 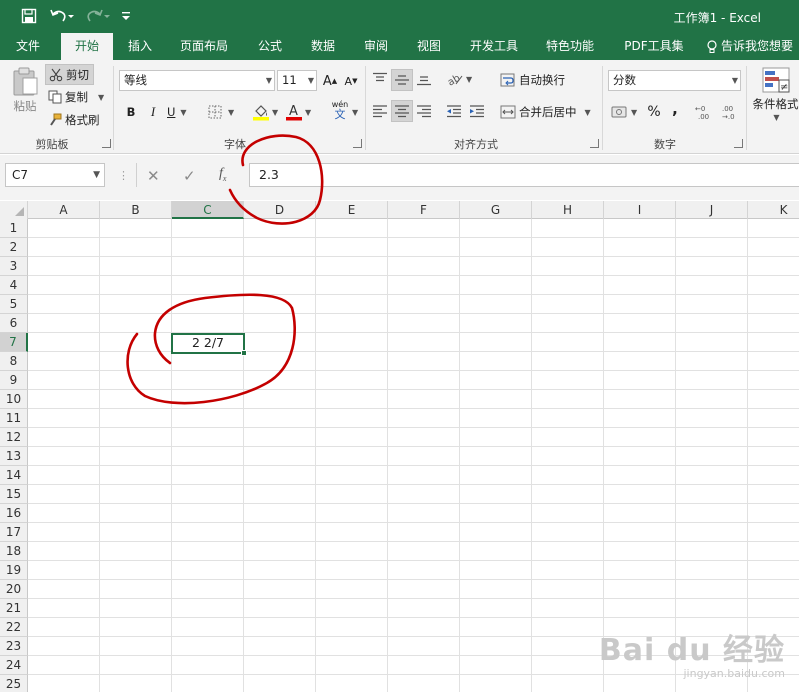 What do you see at coordinates (14, 513) in the screenshot?
I see `row-header-16: 16` at bounding box center [14, 513].